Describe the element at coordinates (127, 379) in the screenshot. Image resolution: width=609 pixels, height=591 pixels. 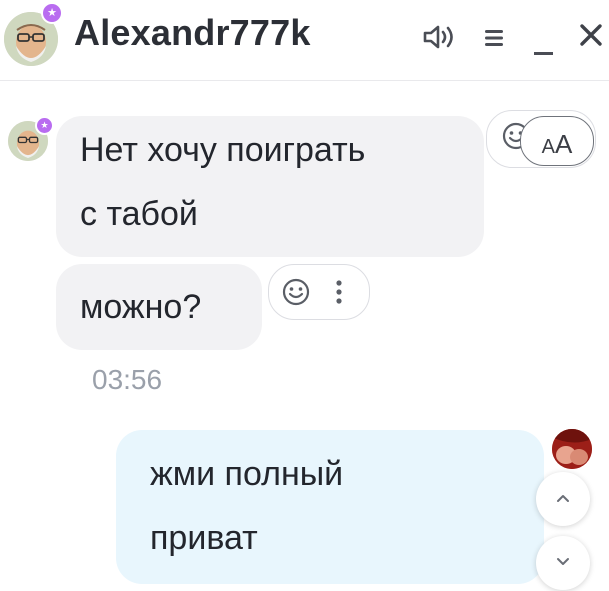
I see `message-timestamp: 03:56` at that location.